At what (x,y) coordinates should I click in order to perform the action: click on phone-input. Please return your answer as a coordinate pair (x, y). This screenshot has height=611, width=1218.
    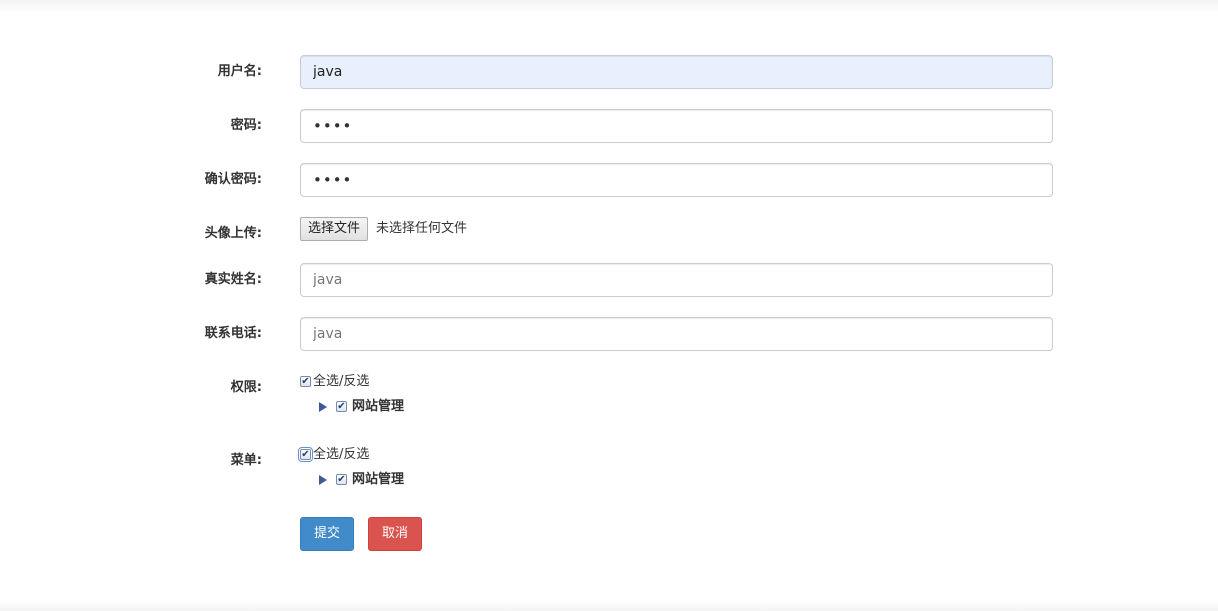
    Looking at the image, I should click on (676, 334).